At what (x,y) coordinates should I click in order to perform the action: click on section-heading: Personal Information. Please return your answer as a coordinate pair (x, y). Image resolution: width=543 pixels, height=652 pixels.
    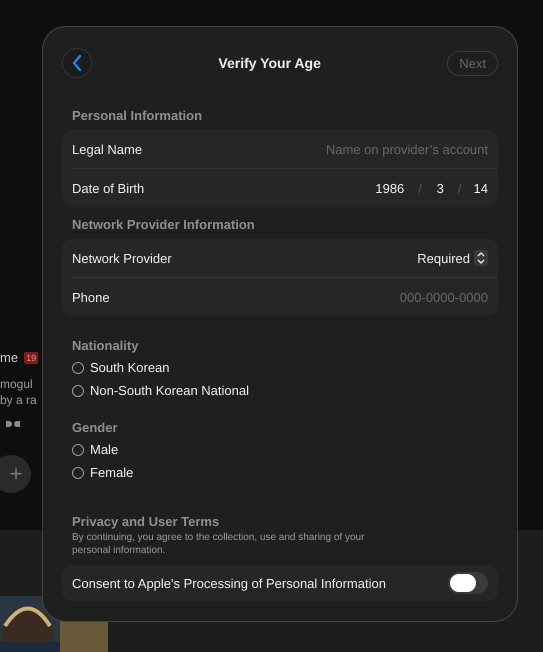
    Looking at the image, I should click on (138, 115).